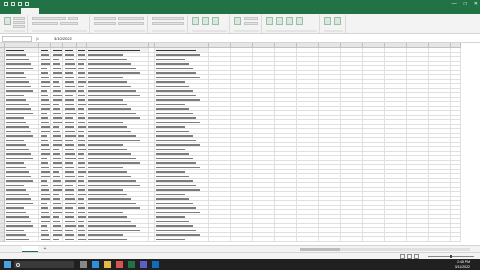  I want to click on autosum-icon, so click(269, 21).